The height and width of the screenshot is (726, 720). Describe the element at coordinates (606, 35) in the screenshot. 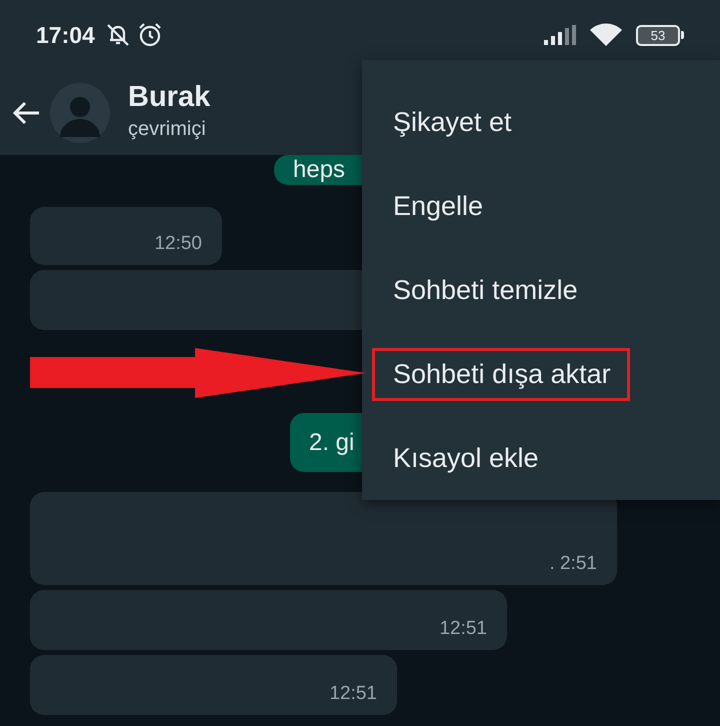

I see `wifi-icon` at that location.